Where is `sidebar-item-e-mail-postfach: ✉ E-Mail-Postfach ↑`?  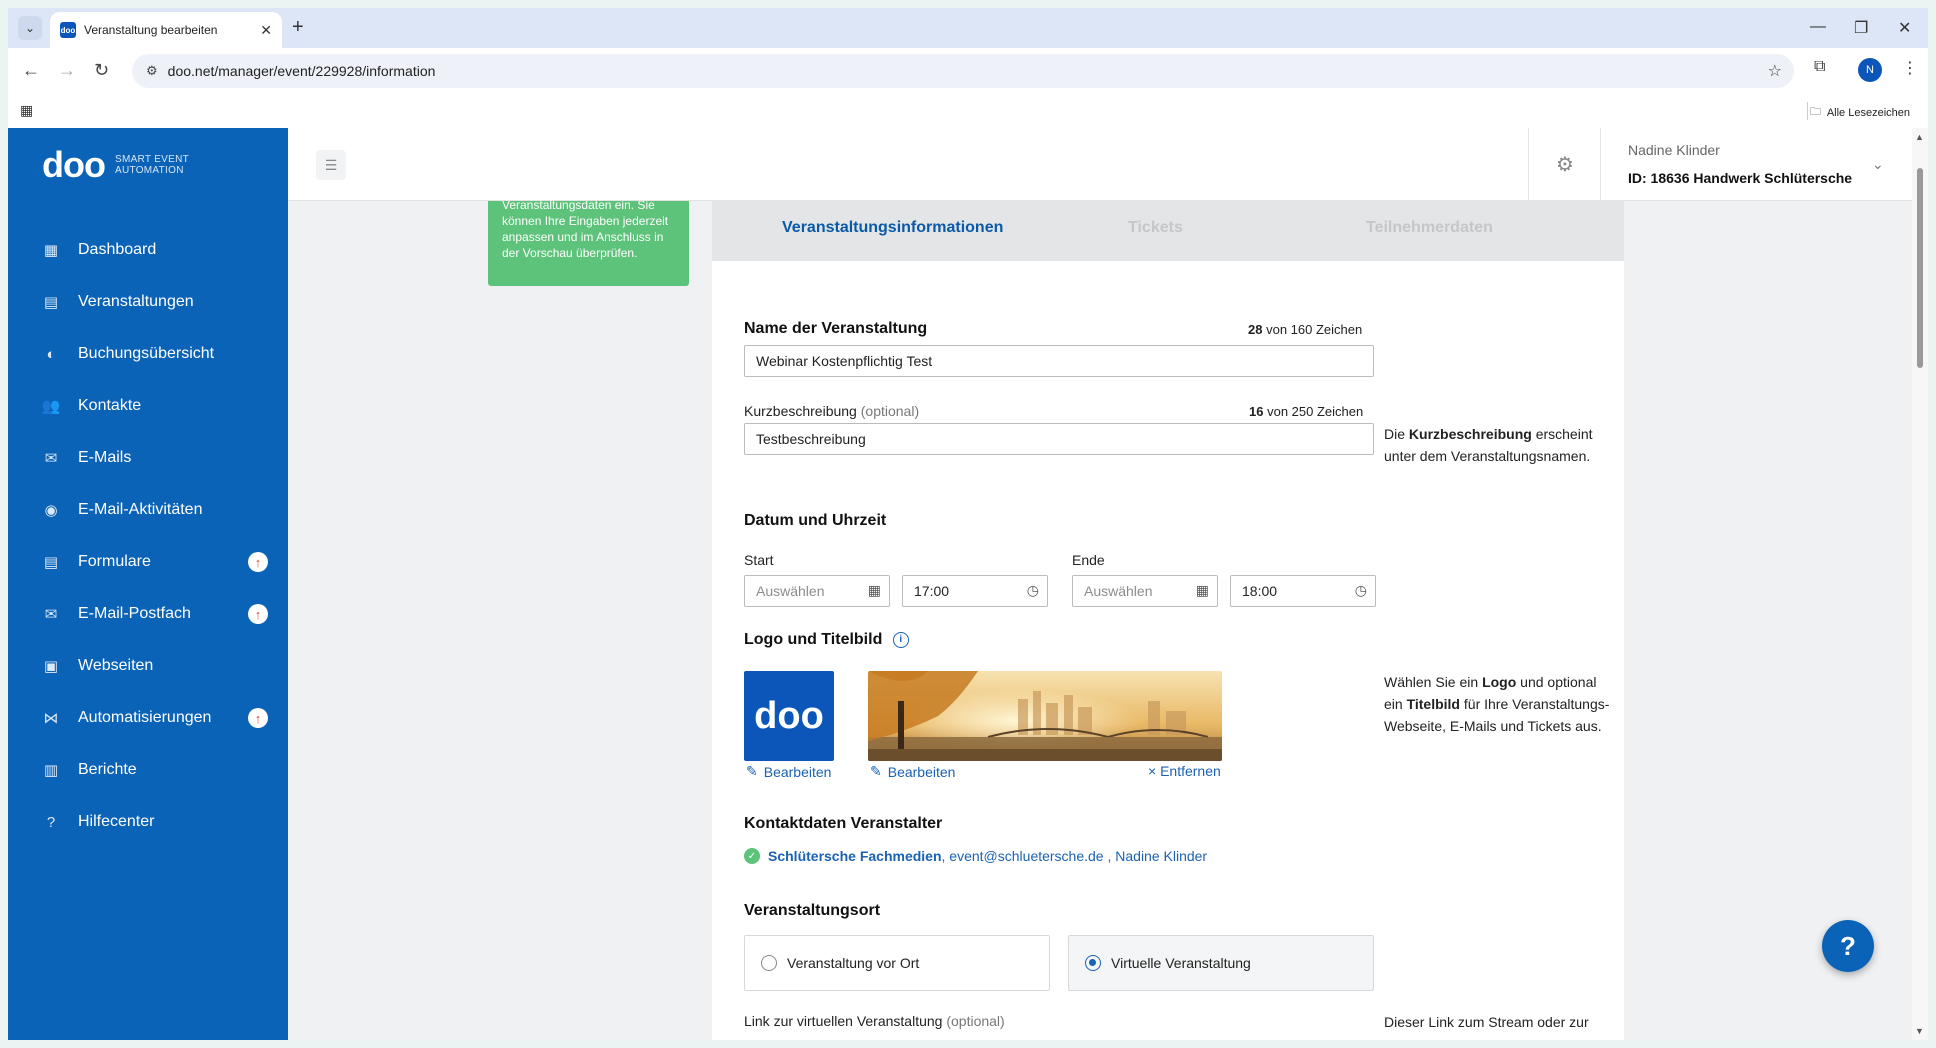
sidebar-item-e-mail-postfach: ✉ E-Mail-Postfach ↑ is located at coordinates (148, 614).